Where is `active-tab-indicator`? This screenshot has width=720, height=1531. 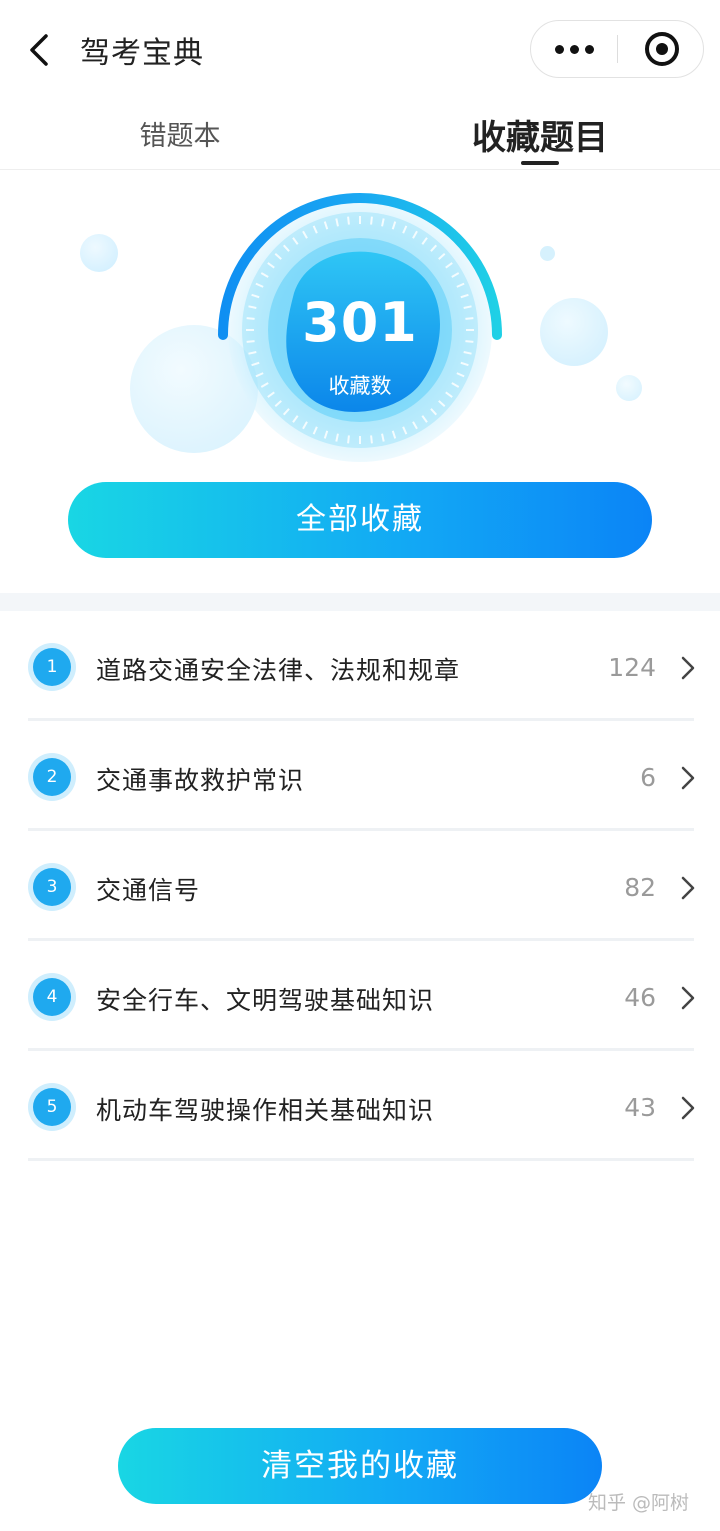
active-tab-indicator is located at coordinates (540, 163).